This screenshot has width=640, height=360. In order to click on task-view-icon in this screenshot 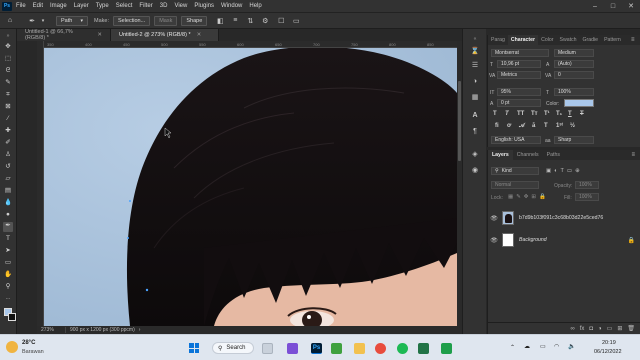, I will do `click(267, 348)`.